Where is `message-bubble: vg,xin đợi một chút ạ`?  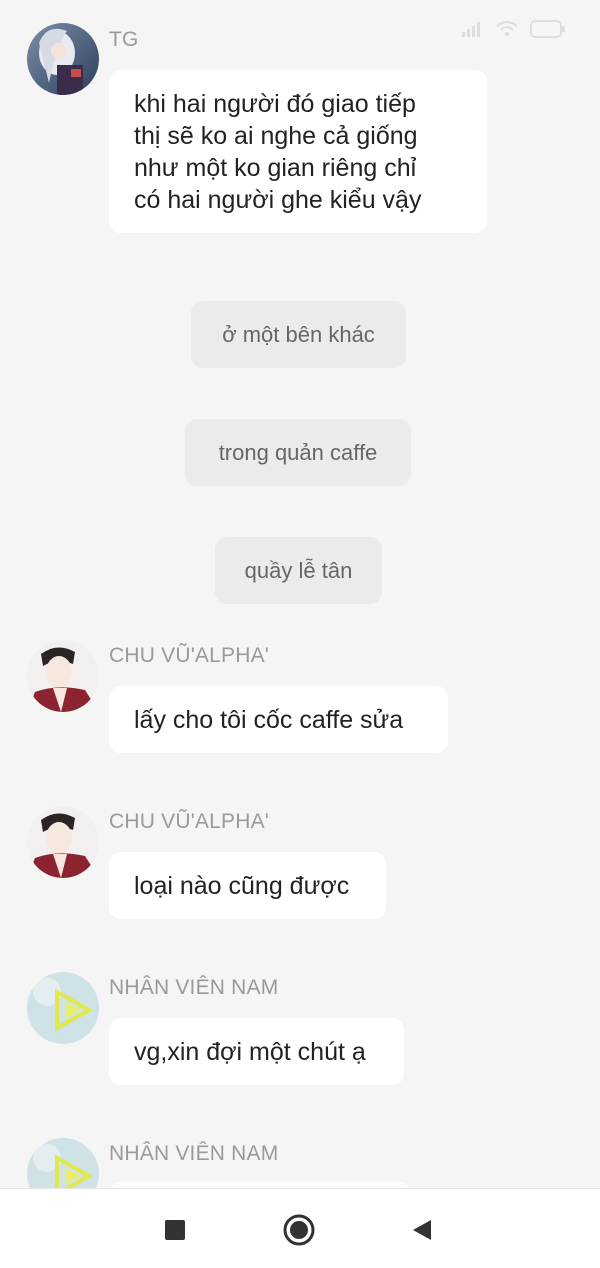
message-bubble: vg,xin đợi một chút ạ is located at coordinates (256, 1051).